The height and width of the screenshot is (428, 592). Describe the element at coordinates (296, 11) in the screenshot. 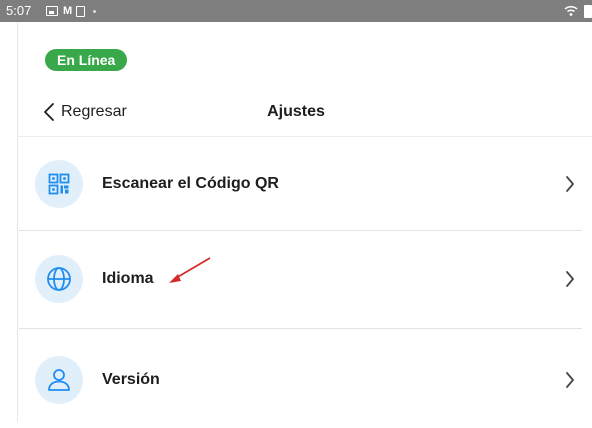

I see `status-bar: 5:07 M` at that location.